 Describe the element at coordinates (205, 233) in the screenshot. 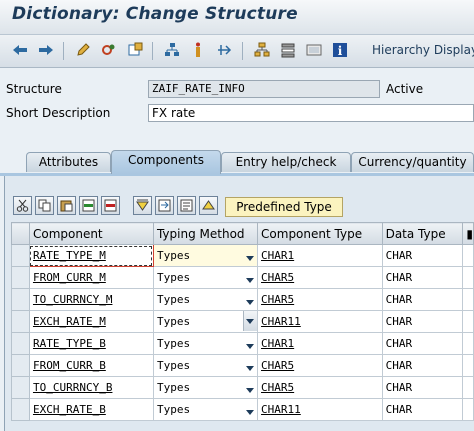

I see `column-header-typing-method: Typing Method` at that location.